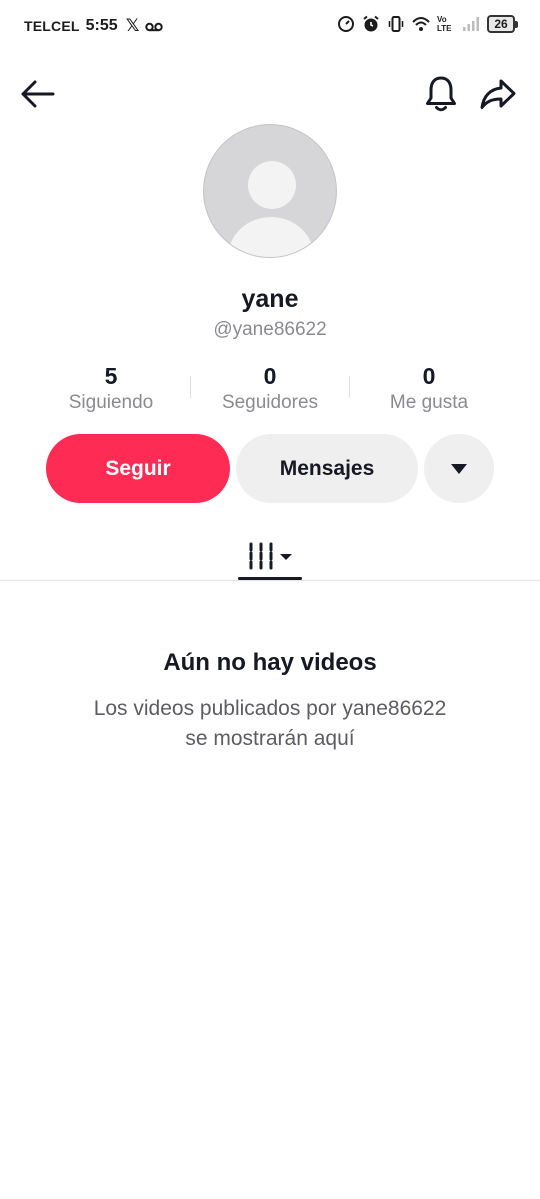 The image size is (540, 1199). What do you see at coordinates (270, 27) in the screenshot?
I see `status-bar: TELCEL 5:55 𝕏 Vo LTE 26` at bounding box center [270, 27].